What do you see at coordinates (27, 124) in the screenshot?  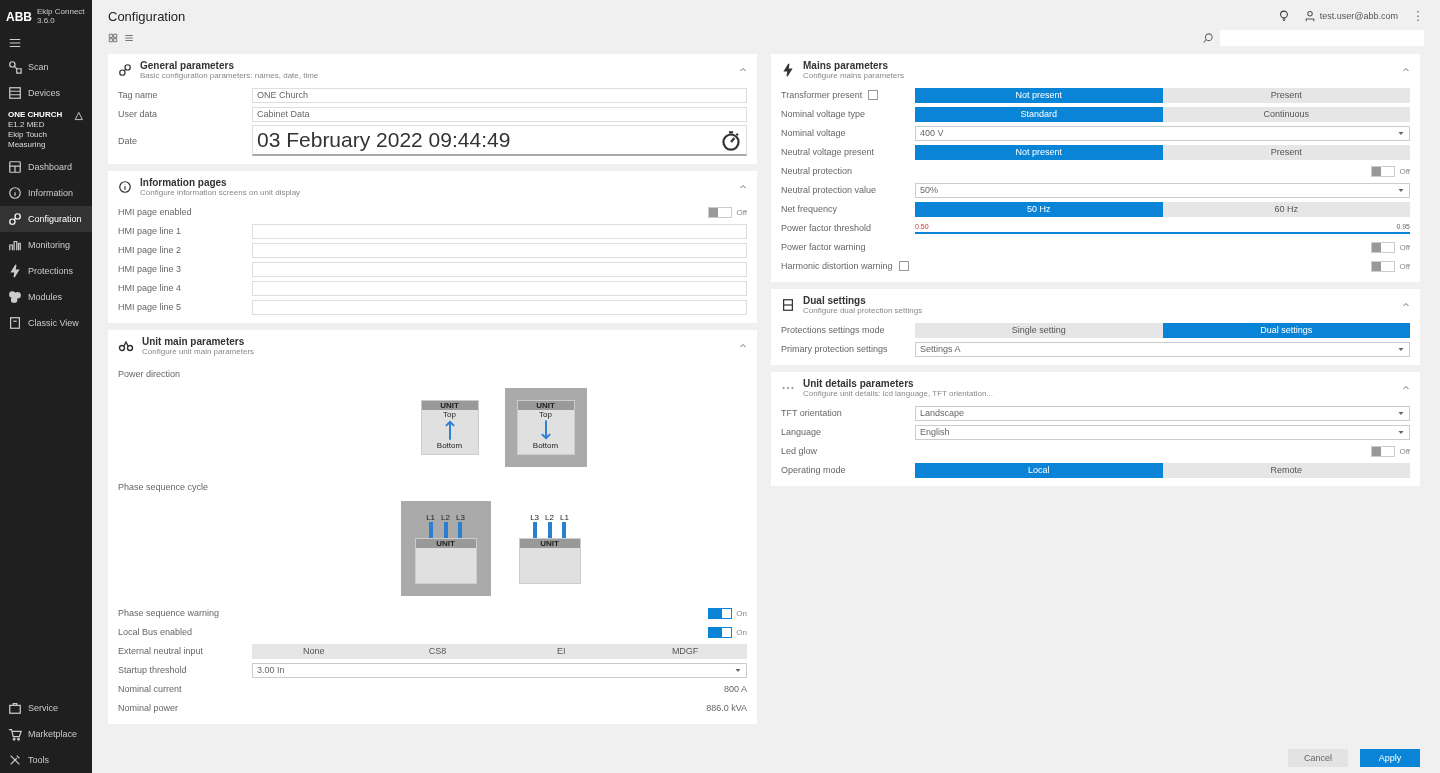 I see `device-info: E1.2 MED` at bounding box center [27, 124].